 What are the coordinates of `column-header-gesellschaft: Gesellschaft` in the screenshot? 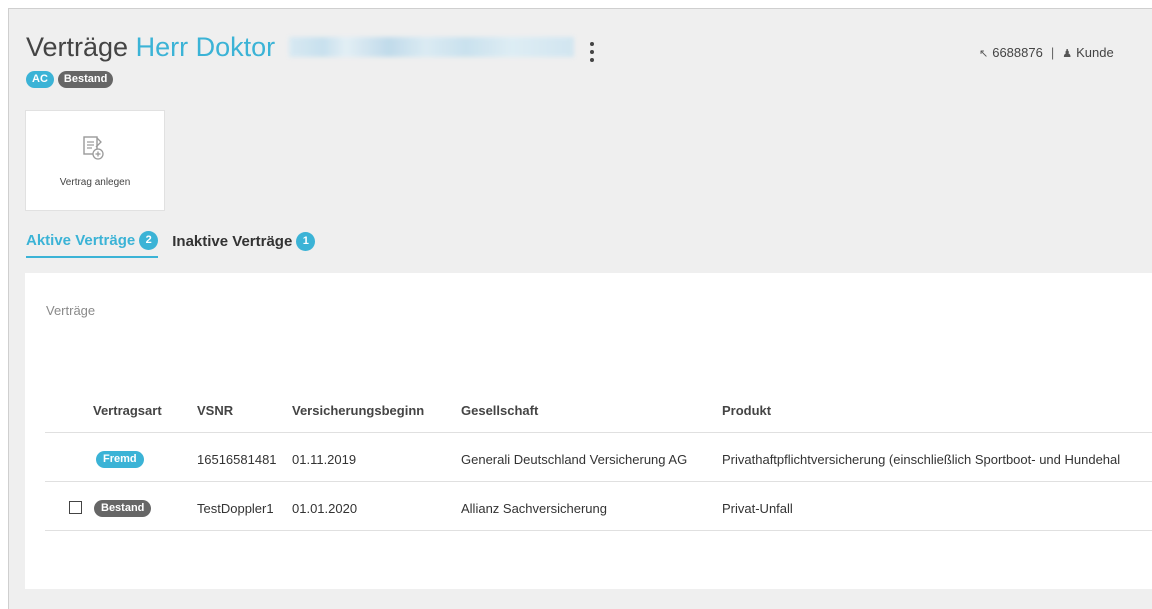 It's located at (499, 410).